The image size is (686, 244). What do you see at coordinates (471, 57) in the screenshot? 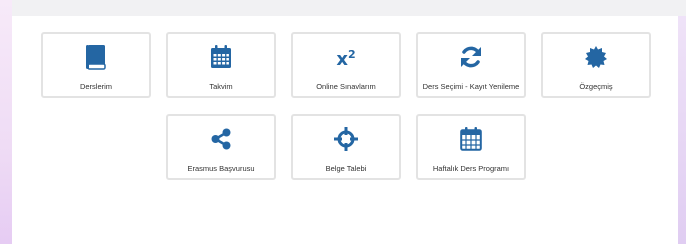
I see `refresh-icon` at bounding box center [471, 57].